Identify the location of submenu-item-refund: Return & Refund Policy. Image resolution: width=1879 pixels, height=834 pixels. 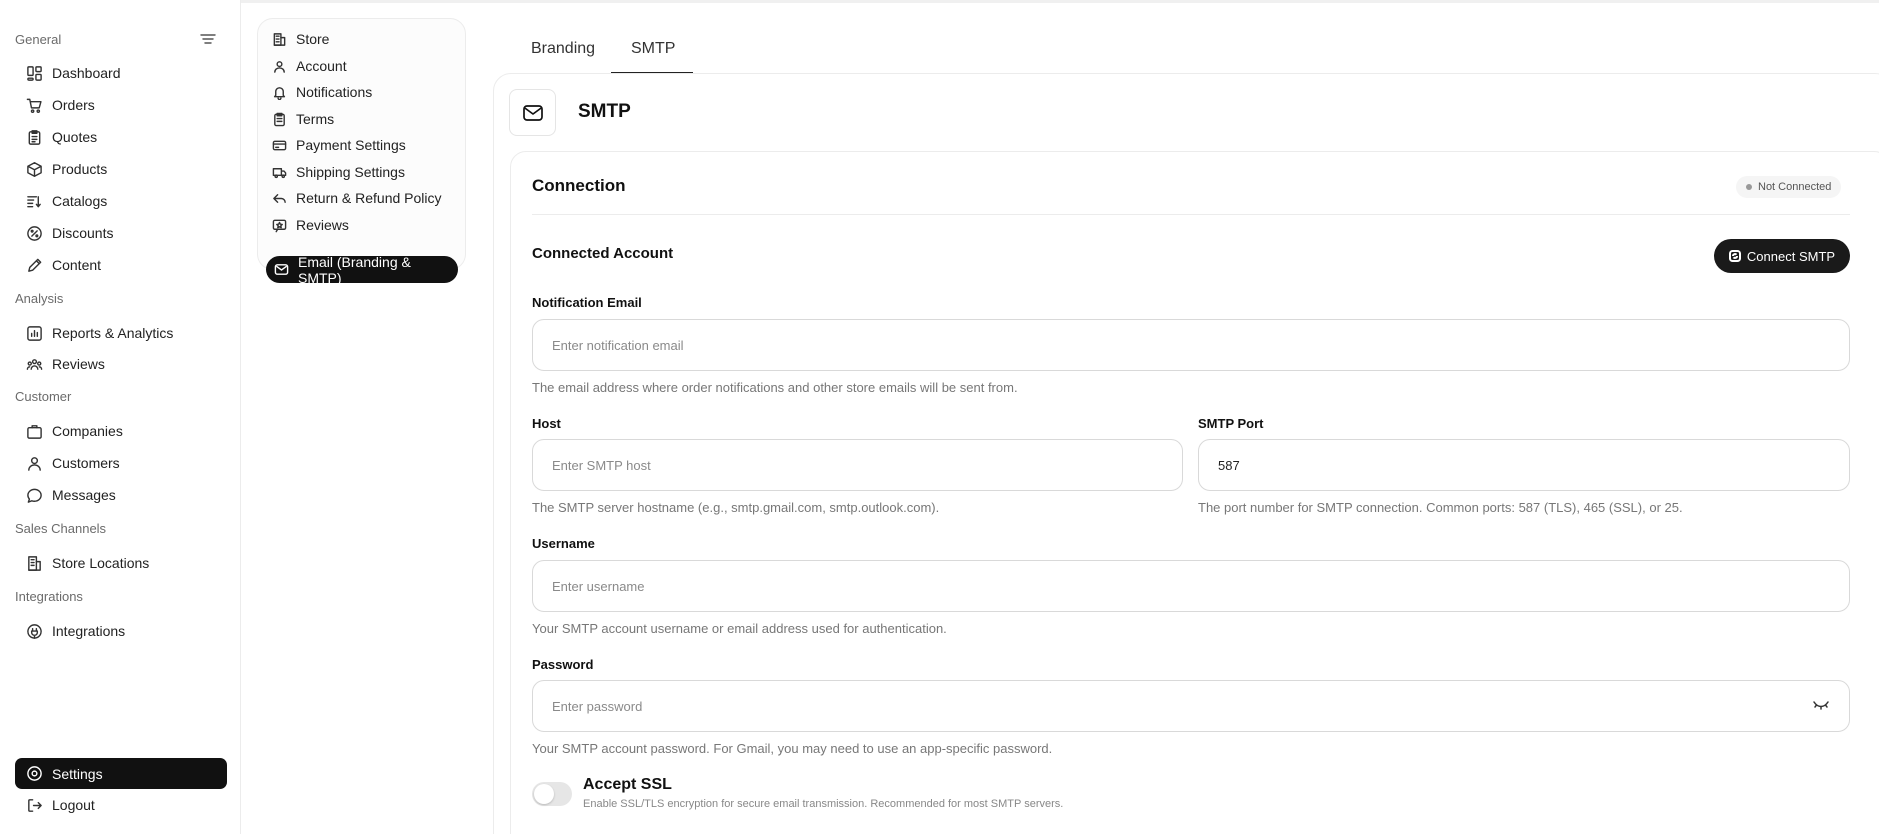
(357, 198).